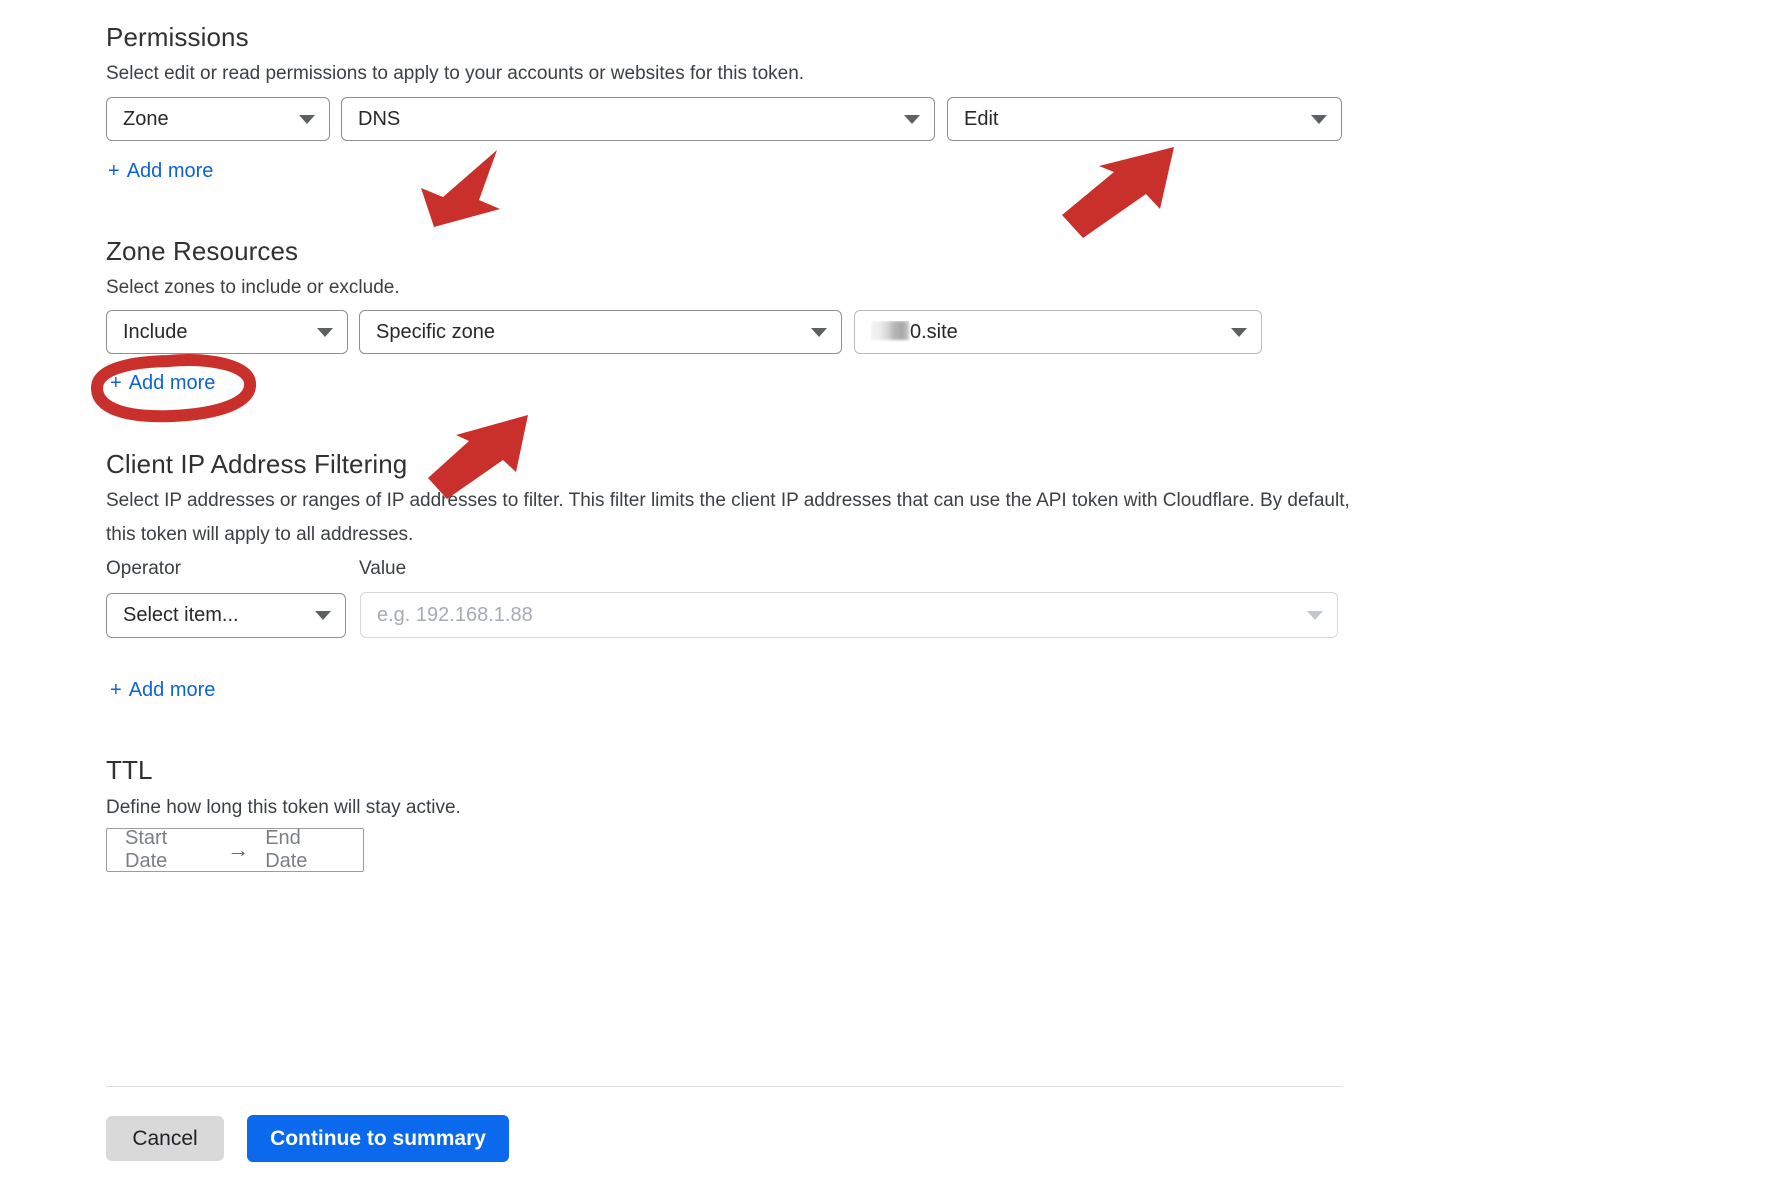 This screenshot has width=1771, height=1202. Describe the element at coordinates (1144, 119) in the screenshot. I see `permissions-access-select: Edit` at that location.